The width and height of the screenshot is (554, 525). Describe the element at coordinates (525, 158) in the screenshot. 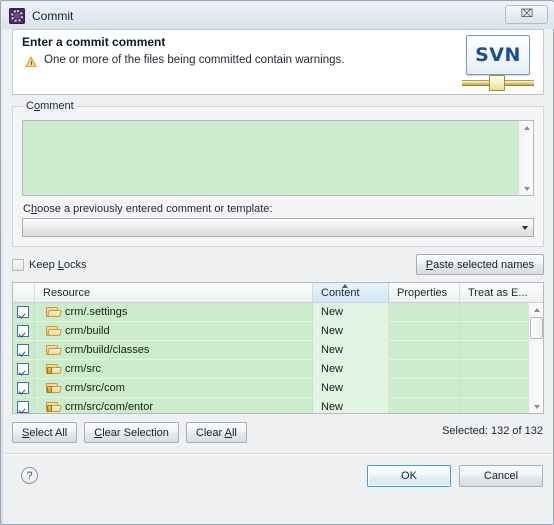

I see `comment-vertical-scrollbar` at that location.